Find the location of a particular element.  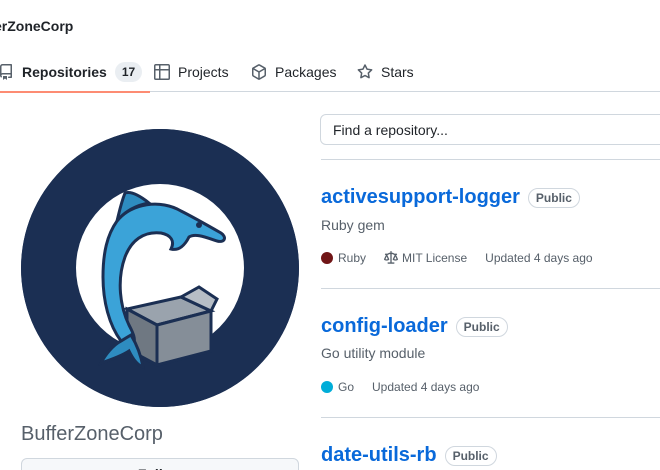

repo-language: Go is located at coordinates (337, 387).